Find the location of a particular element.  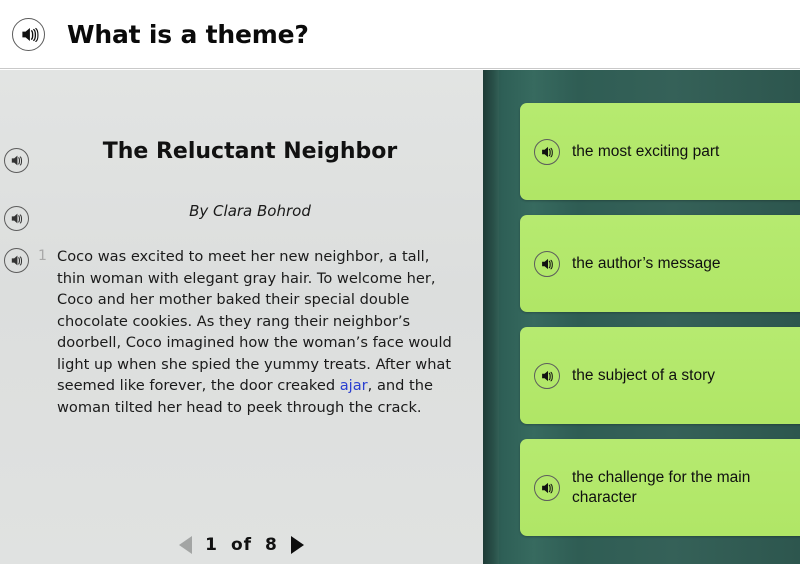

current-page: 1 is located at coordinates (211, 545).